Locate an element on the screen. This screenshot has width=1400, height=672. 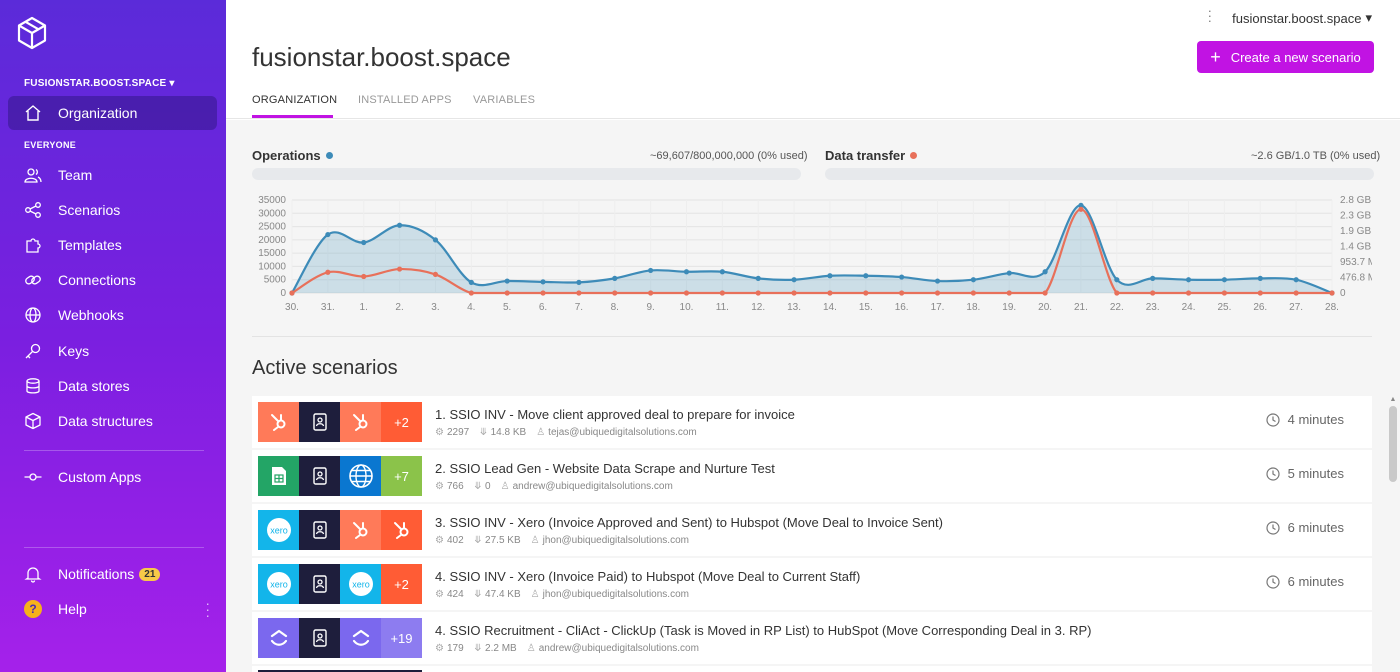
operations-label-text: Operations is located at coordinates (286, 155).